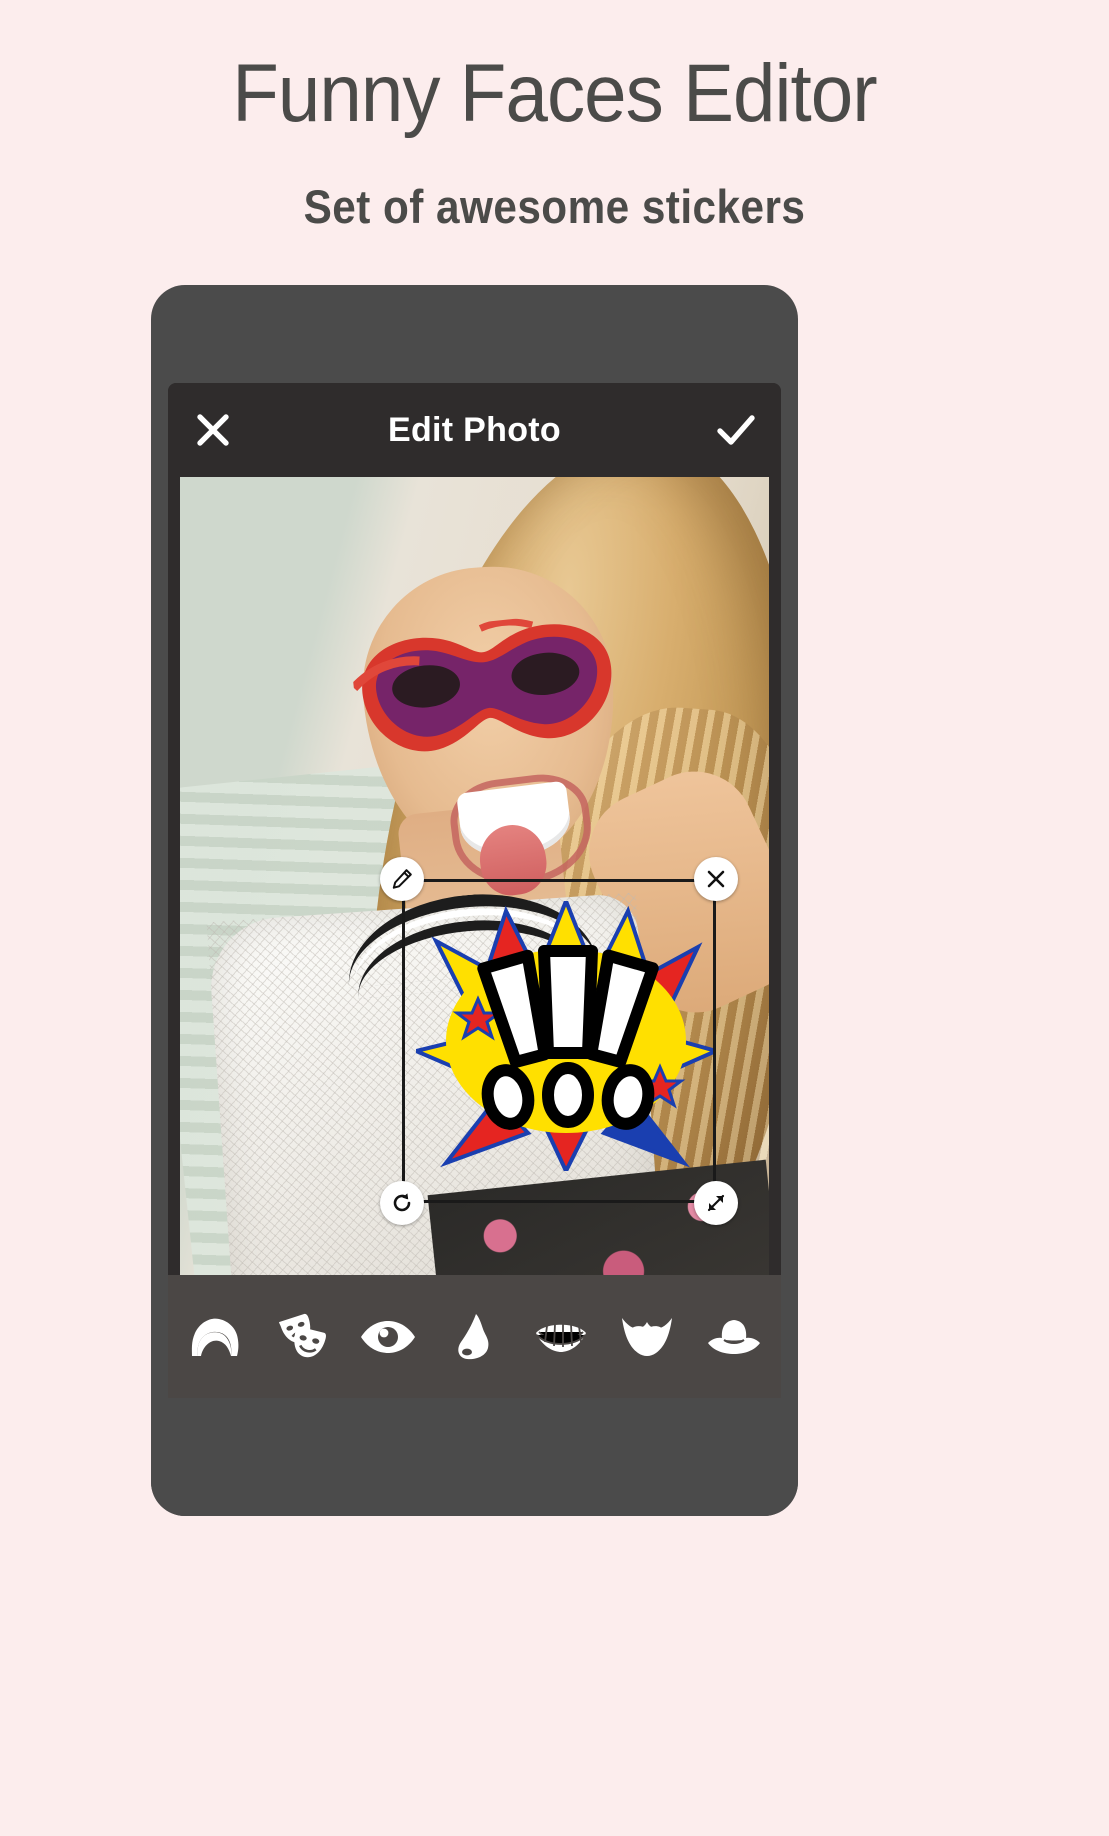 This screenshot has height=1836, width=1109. I want to click on phone-chin, so click(474, 1457).